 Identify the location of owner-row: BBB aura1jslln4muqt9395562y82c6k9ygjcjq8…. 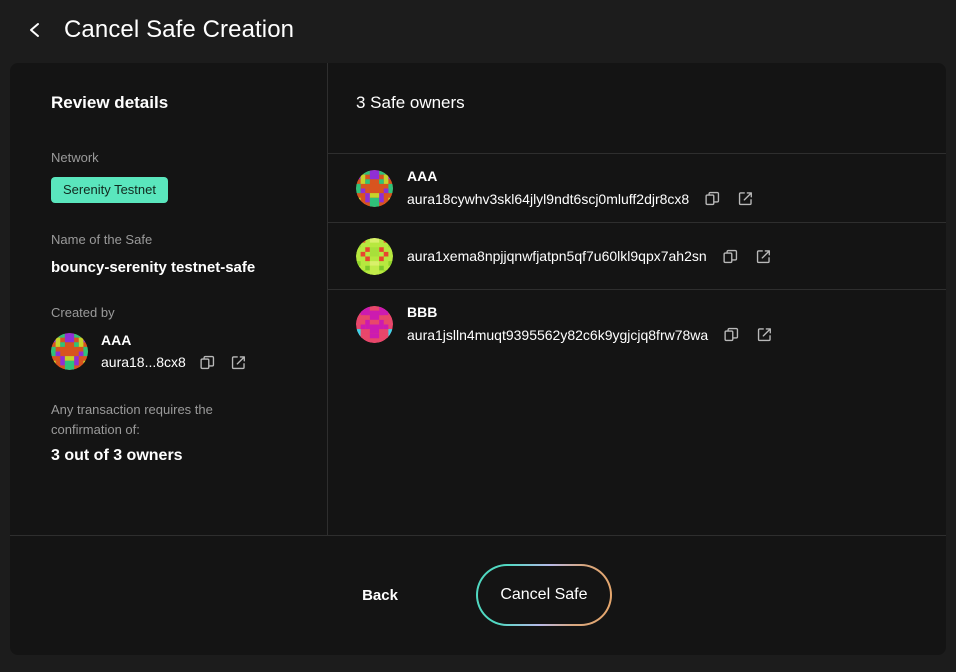
(637, 324).